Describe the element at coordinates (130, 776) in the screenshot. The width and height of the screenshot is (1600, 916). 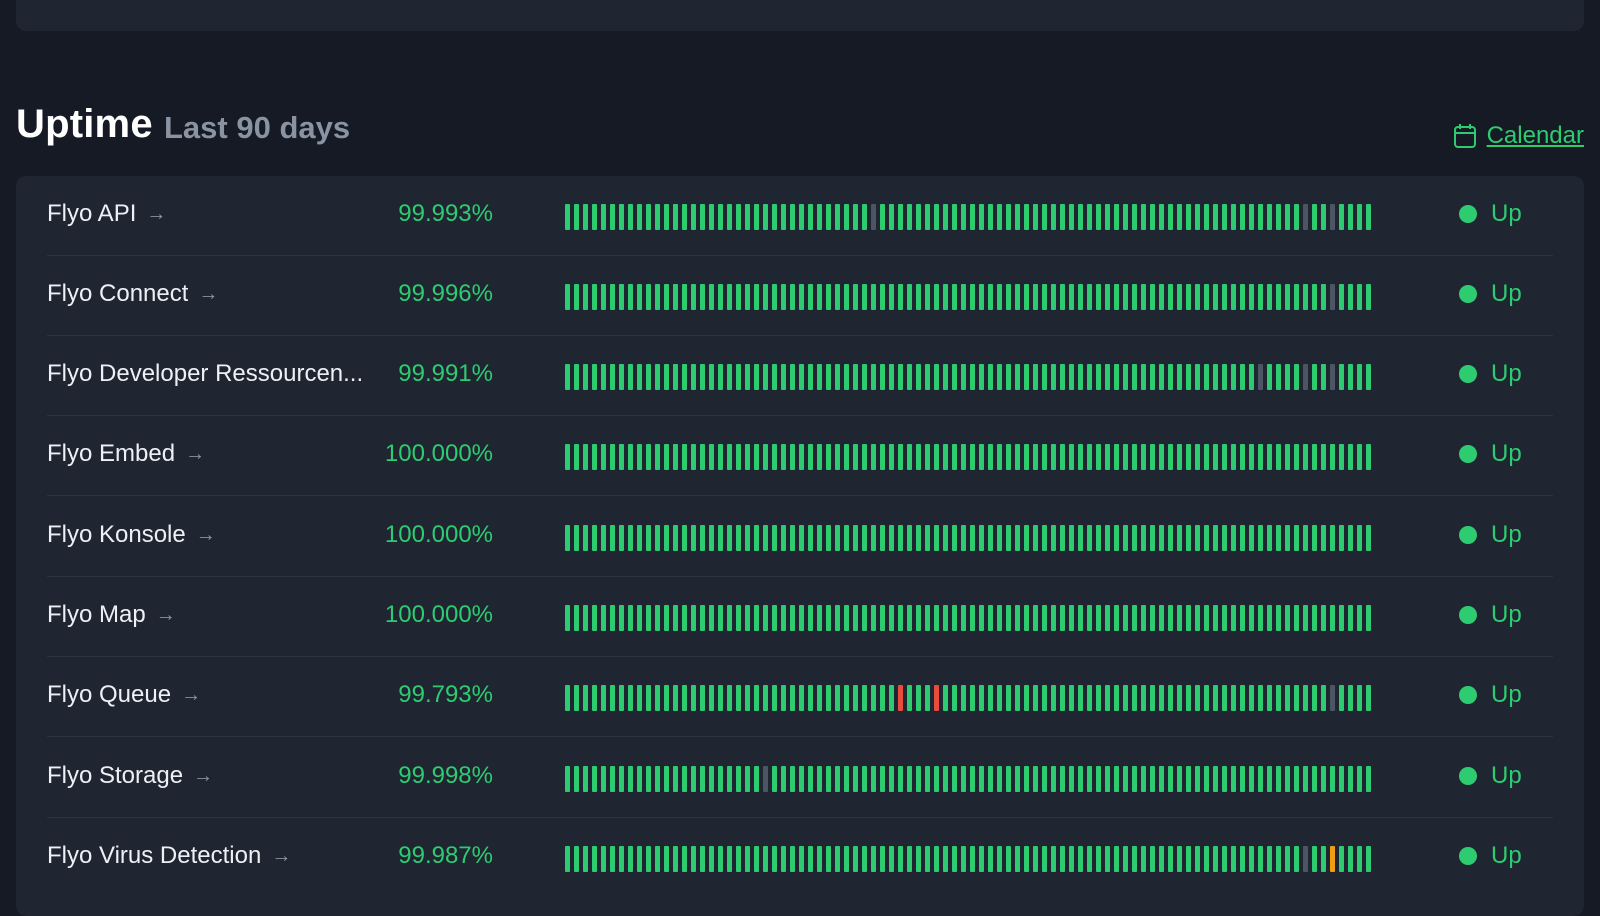
I see `service-name: Flyo Storage →` at that location.